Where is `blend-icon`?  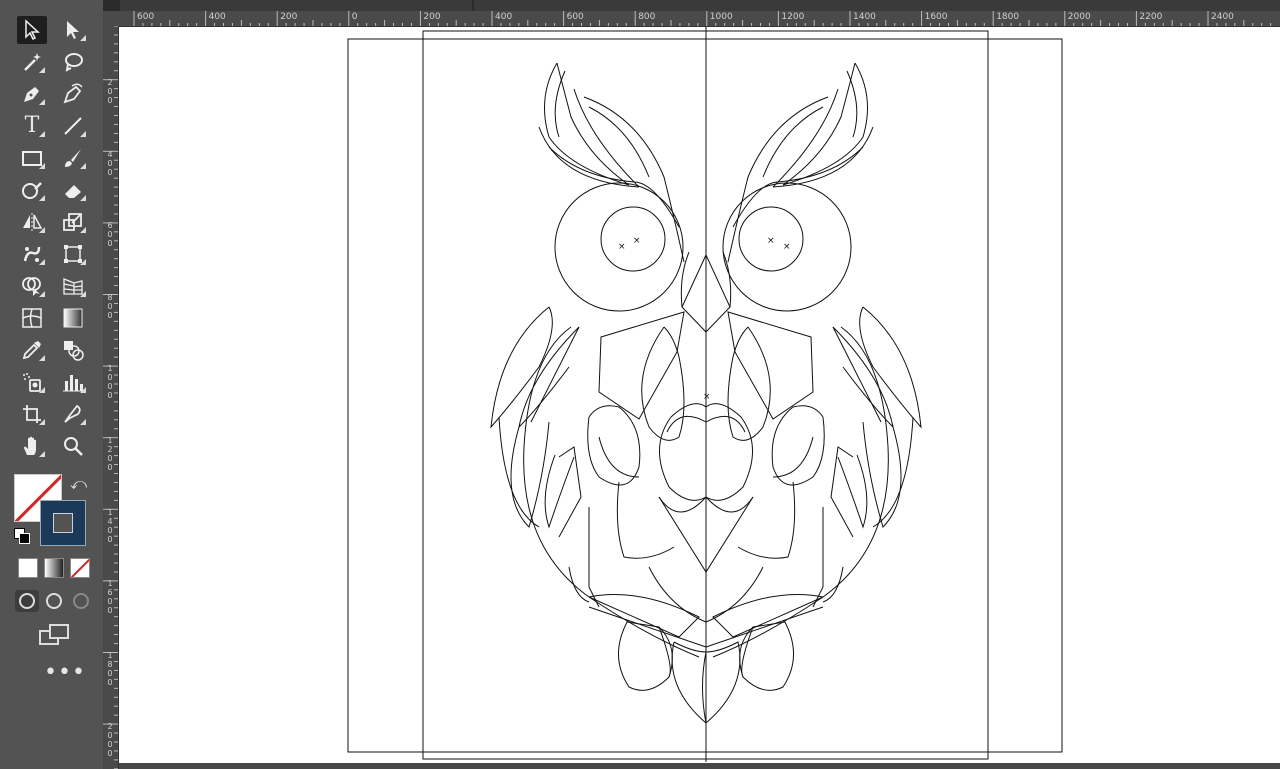 blend-icon is located at coordinates (74, 351).